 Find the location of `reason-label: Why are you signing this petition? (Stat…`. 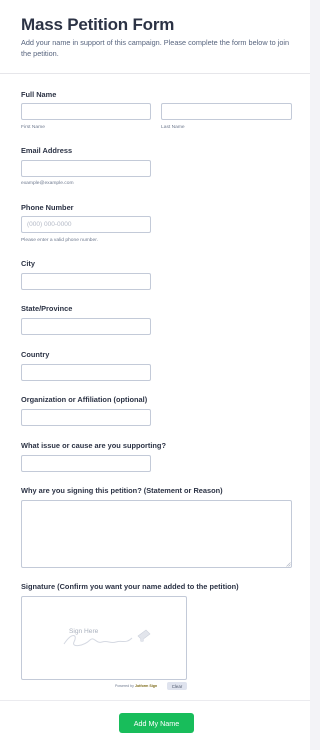

reason-label: Why are you signing this petition? (Stat… is located at coordinates (122, 490).